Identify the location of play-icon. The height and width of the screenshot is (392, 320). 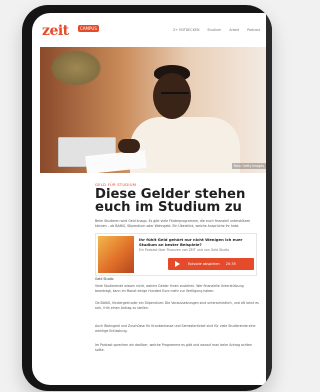
(177, 264).